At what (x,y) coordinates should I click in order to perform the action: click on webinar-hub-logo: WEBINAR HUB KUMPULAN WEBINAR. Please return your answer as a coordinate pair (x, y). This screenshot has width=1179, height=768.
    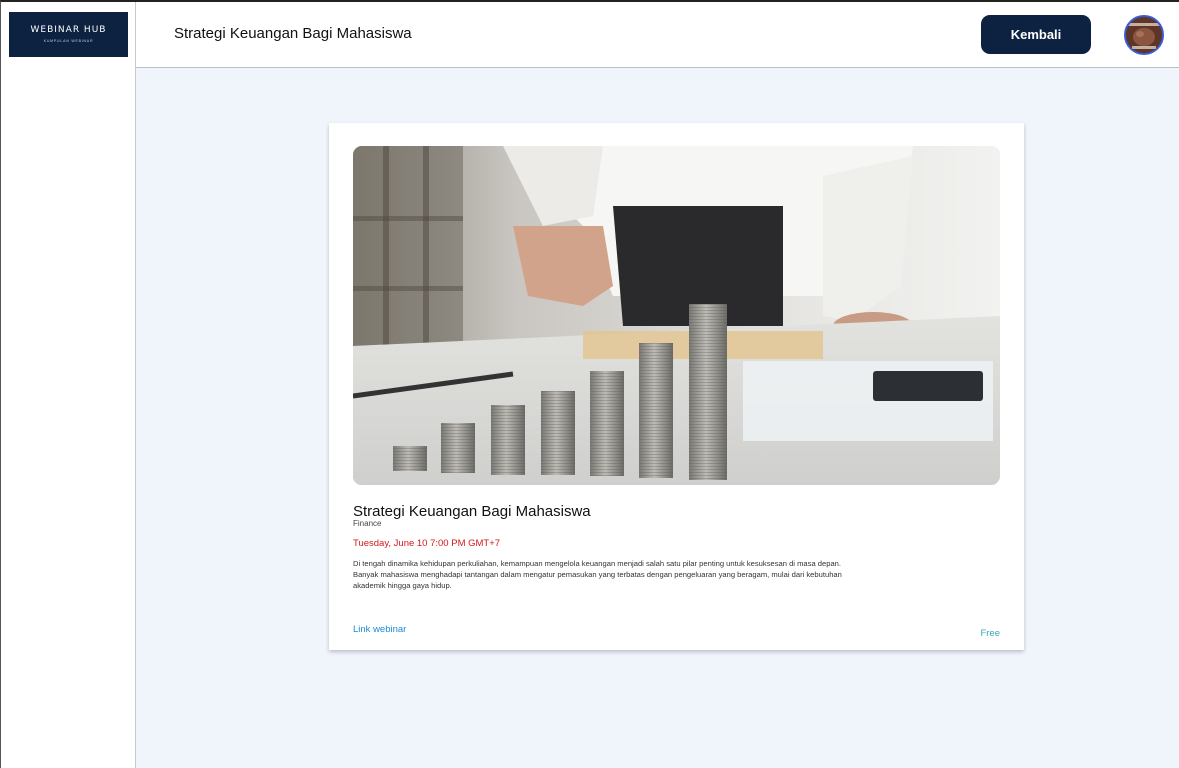
    Looking at the image, I should click on (68, 34).